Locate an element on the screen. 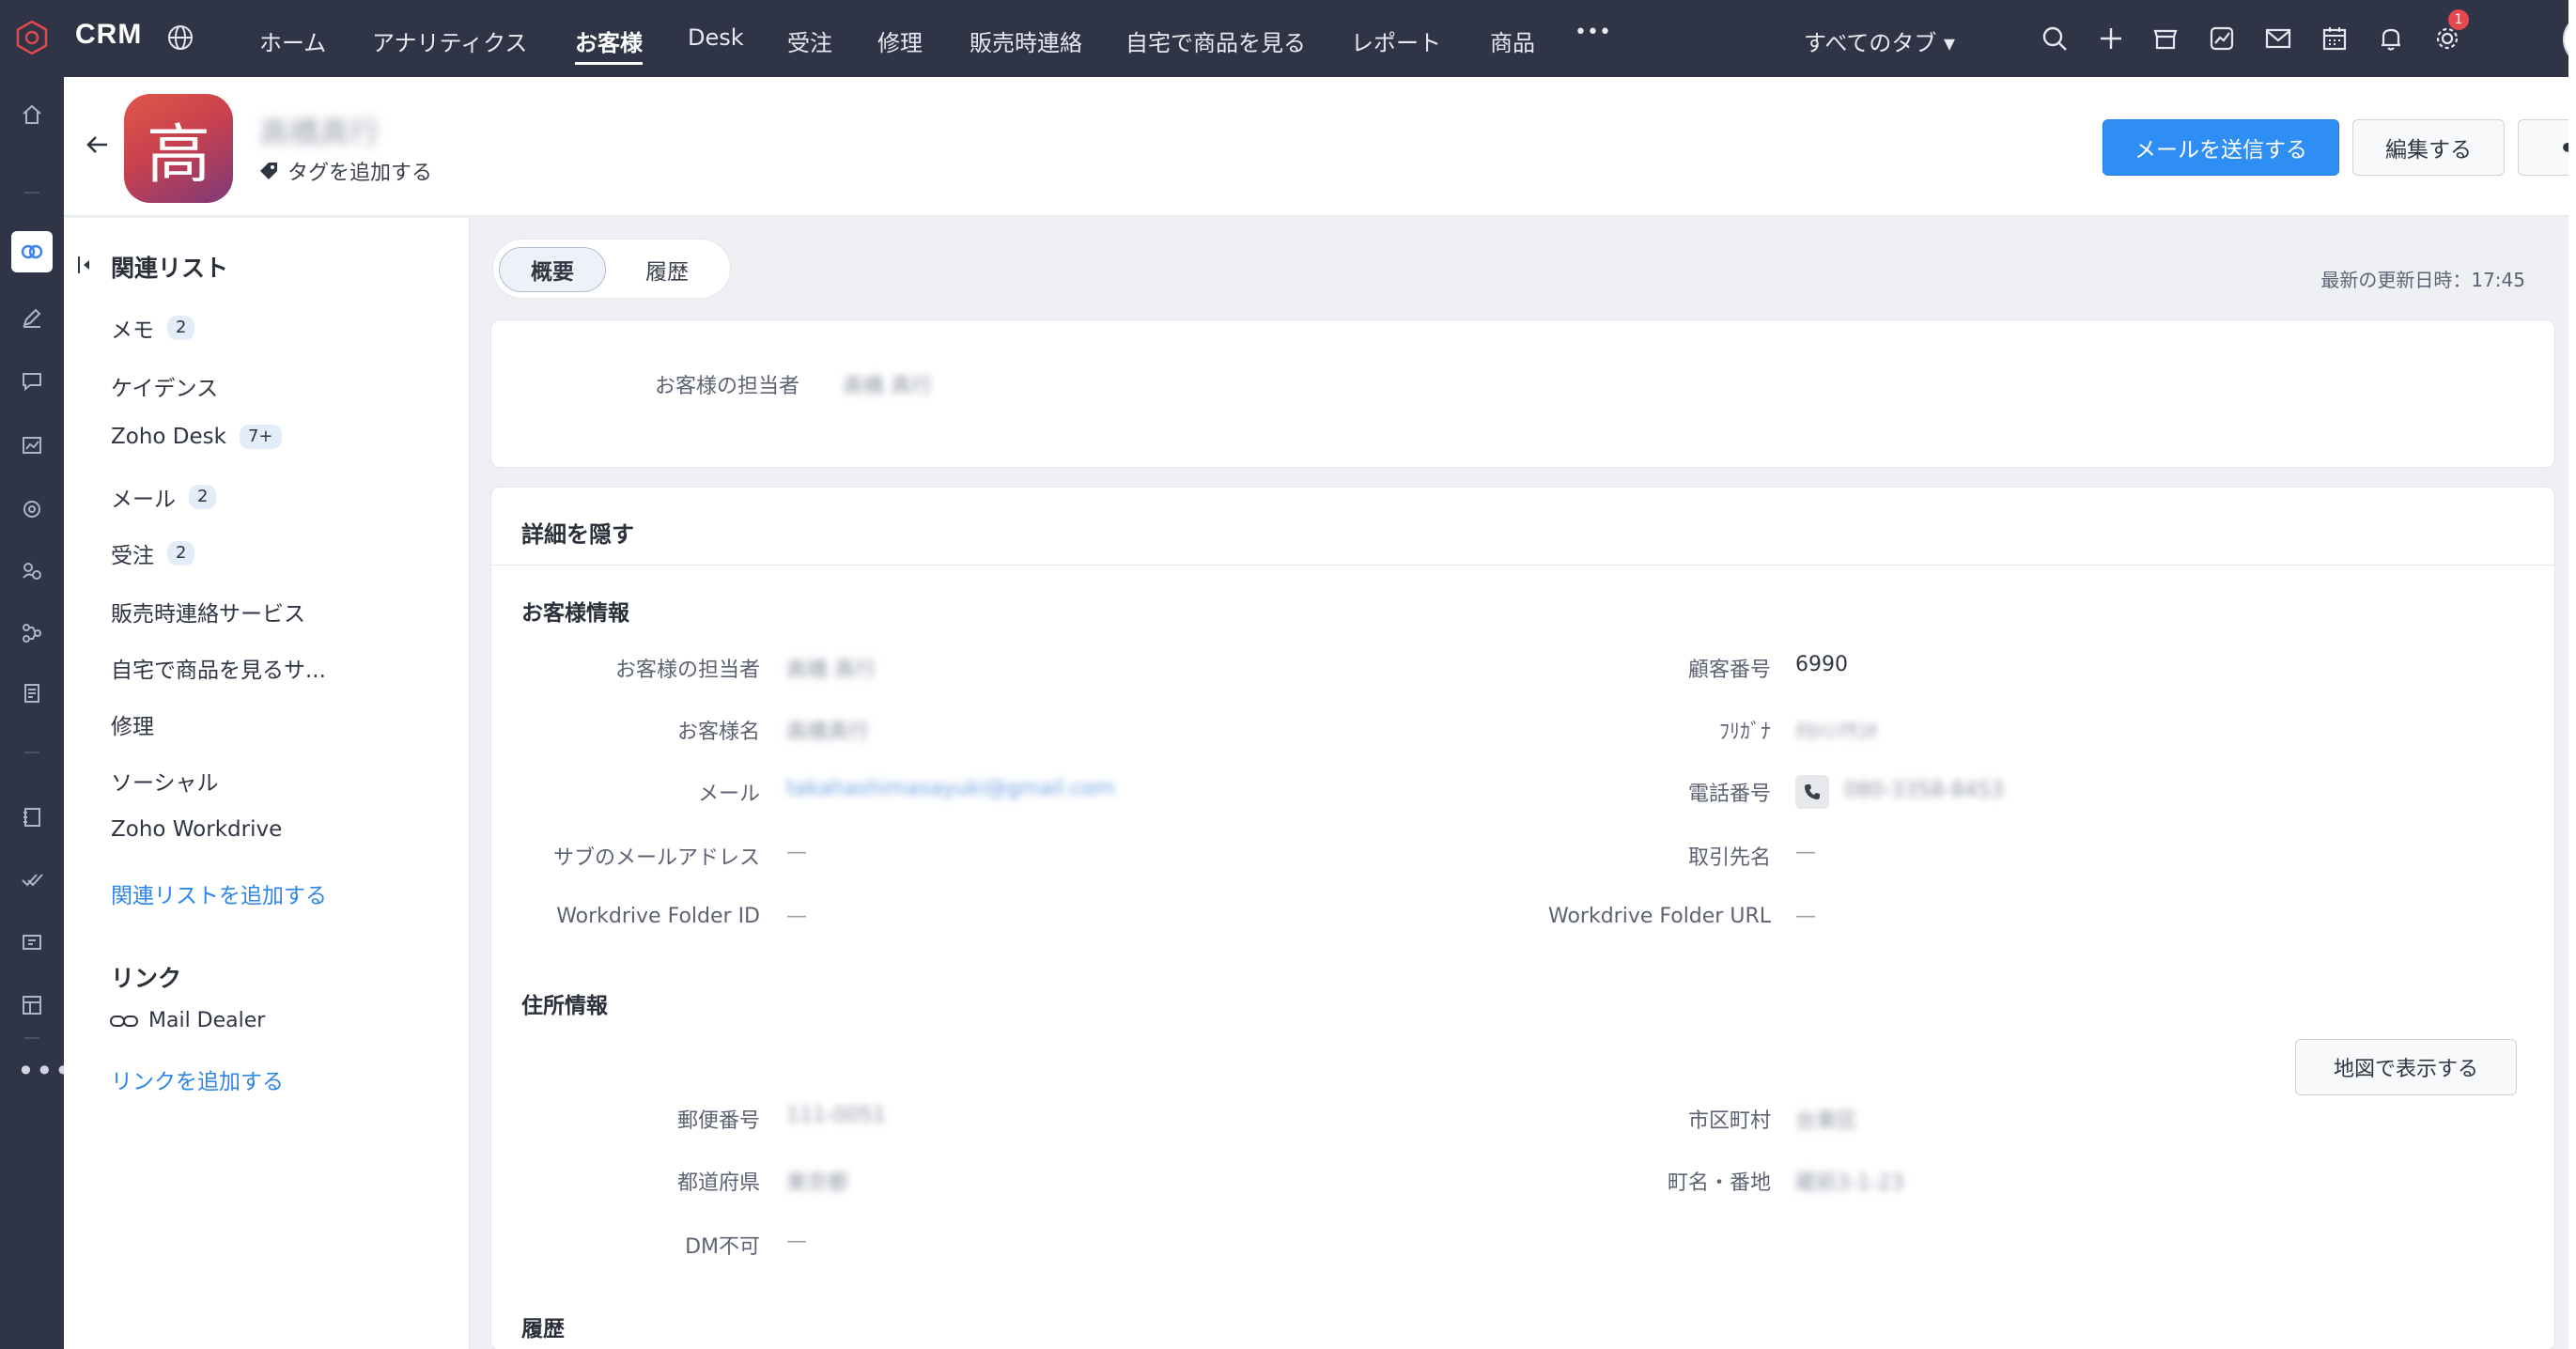 The image size is (2576, 1349). related-item-label: ケイデンス is located at coordinates (165, 389).